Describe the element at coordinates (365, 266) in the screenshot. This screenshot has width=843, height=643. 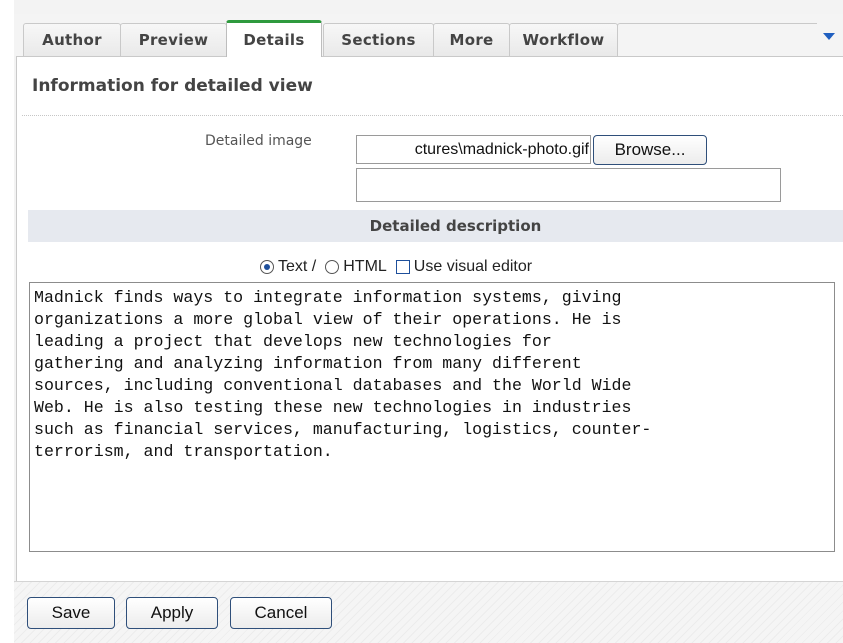
I see `format-html-label: HTML` at that location.